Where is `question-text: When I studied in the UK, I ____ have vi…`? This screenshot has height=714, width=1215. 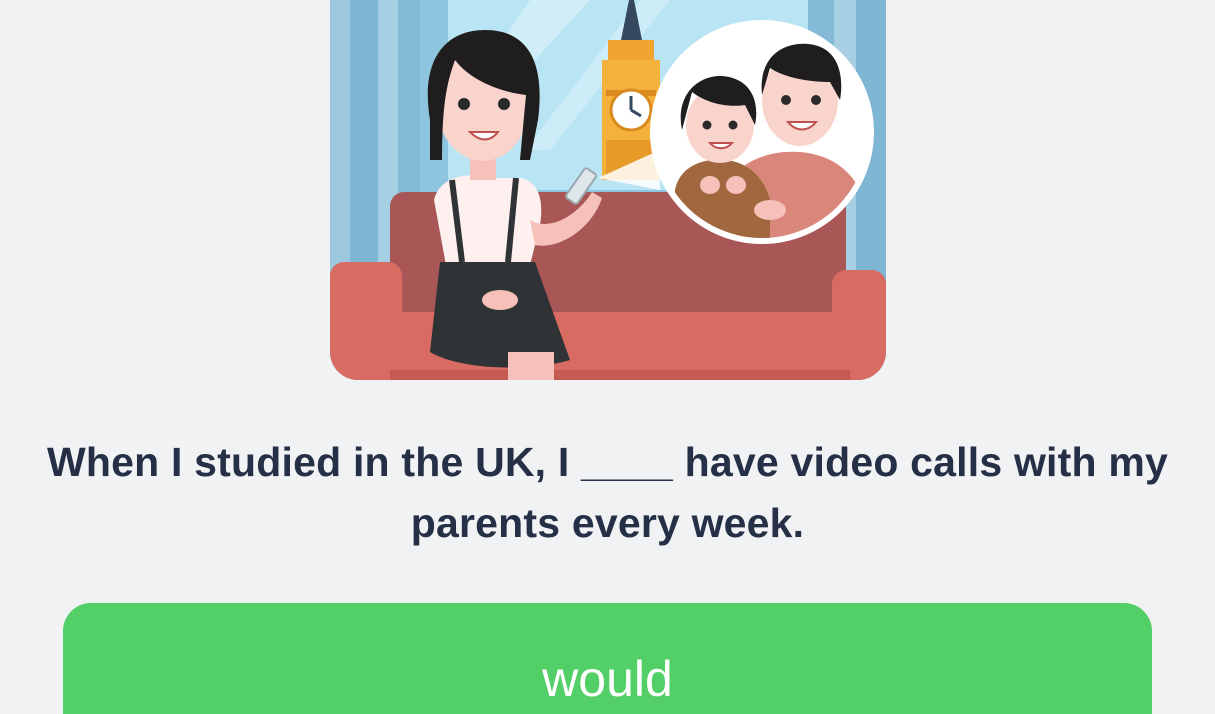
question-text: When I studied in the UK, I ____ have vi… is located at coordinates (607, 492).